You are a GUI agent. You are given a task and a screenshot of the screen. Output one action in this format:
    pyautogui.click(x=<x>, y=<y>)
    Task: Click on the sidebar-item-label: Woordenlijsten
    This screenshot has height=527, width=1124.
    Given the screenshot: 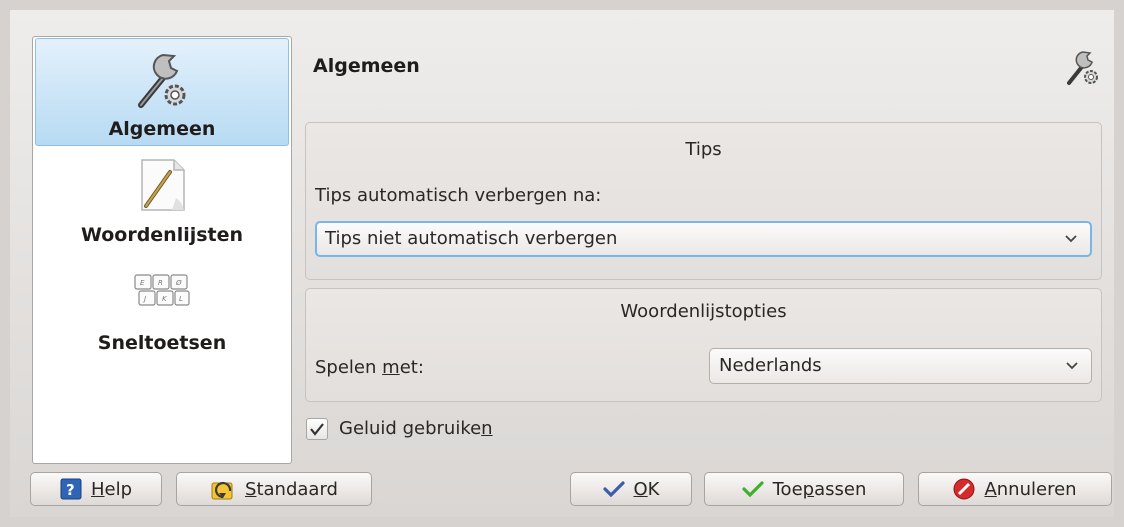 What is the action you would take?
    pyautogui.click(x=162, y=235)
    